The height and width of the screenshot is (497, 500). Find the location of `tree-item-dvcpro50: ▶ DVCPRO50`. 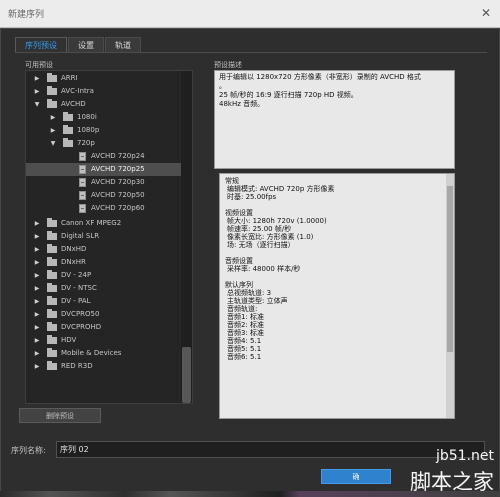

tree-item-dvcpro50: ▶ DVCPRO50 is located at coordinates (104, 314).